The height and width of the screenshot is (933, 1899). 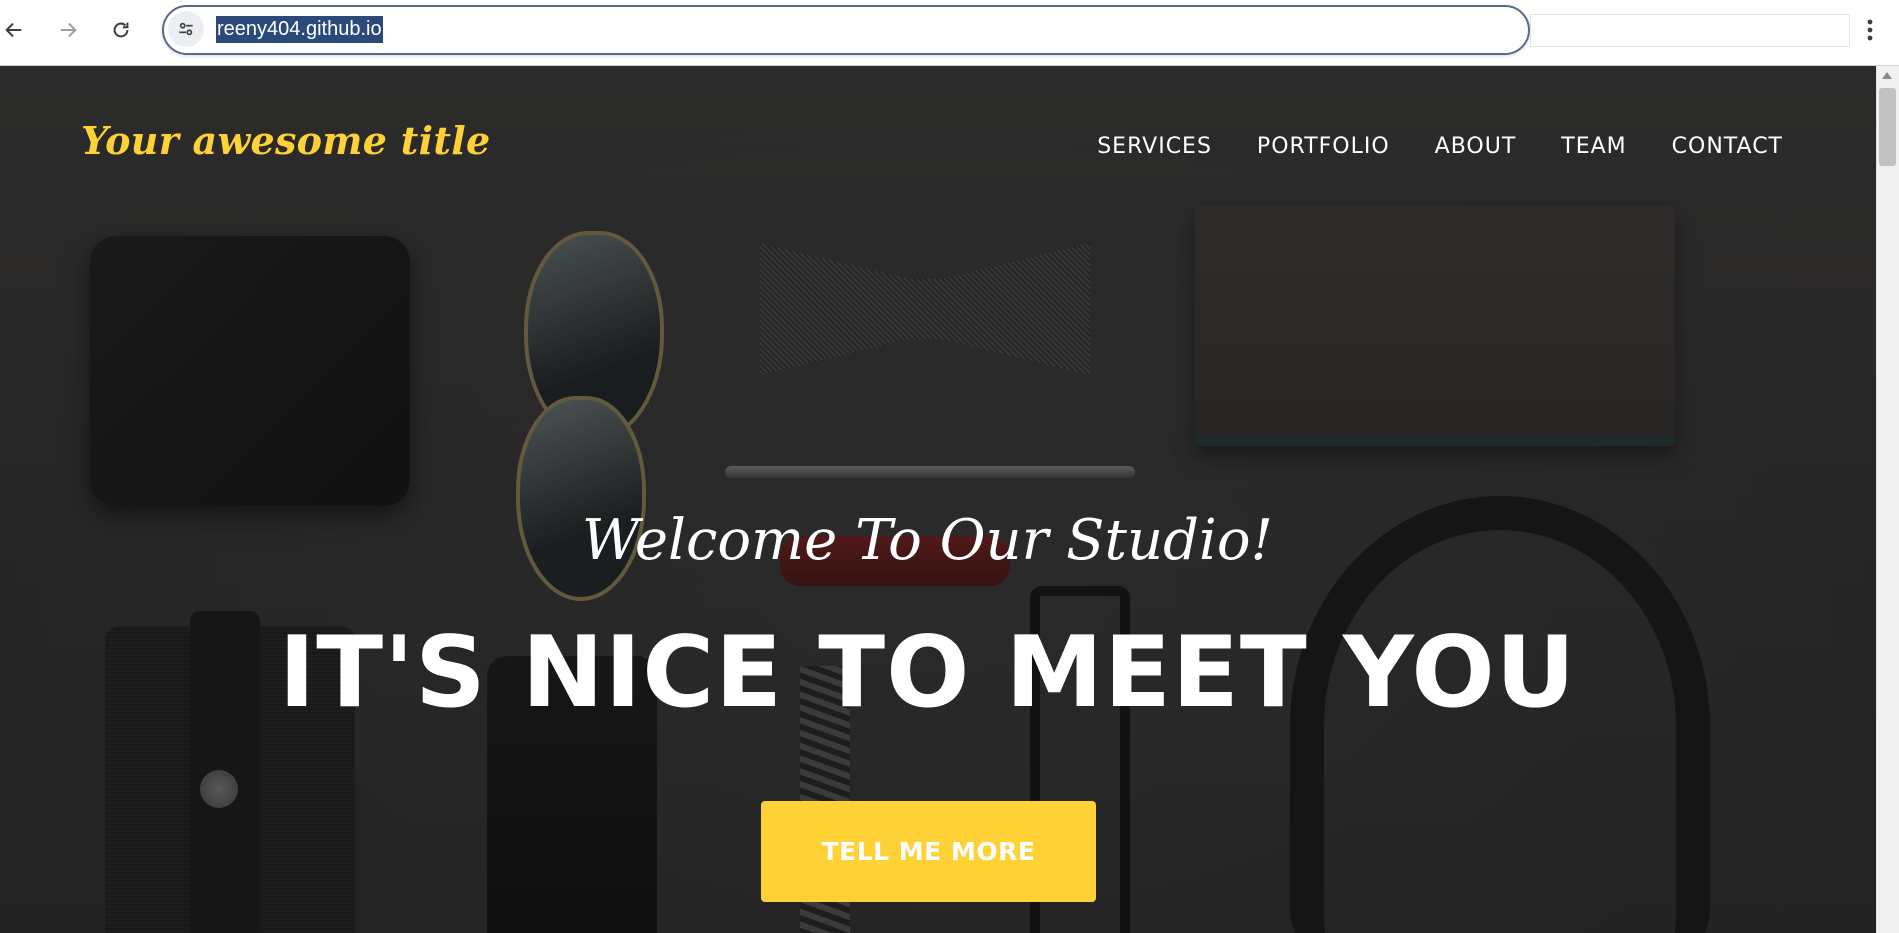 What do you see at coordinates (927, 673) in the screenshot?
I see `hero-heading: IT'S NICE TO MEET YOU` at bounding box center [927, 673].